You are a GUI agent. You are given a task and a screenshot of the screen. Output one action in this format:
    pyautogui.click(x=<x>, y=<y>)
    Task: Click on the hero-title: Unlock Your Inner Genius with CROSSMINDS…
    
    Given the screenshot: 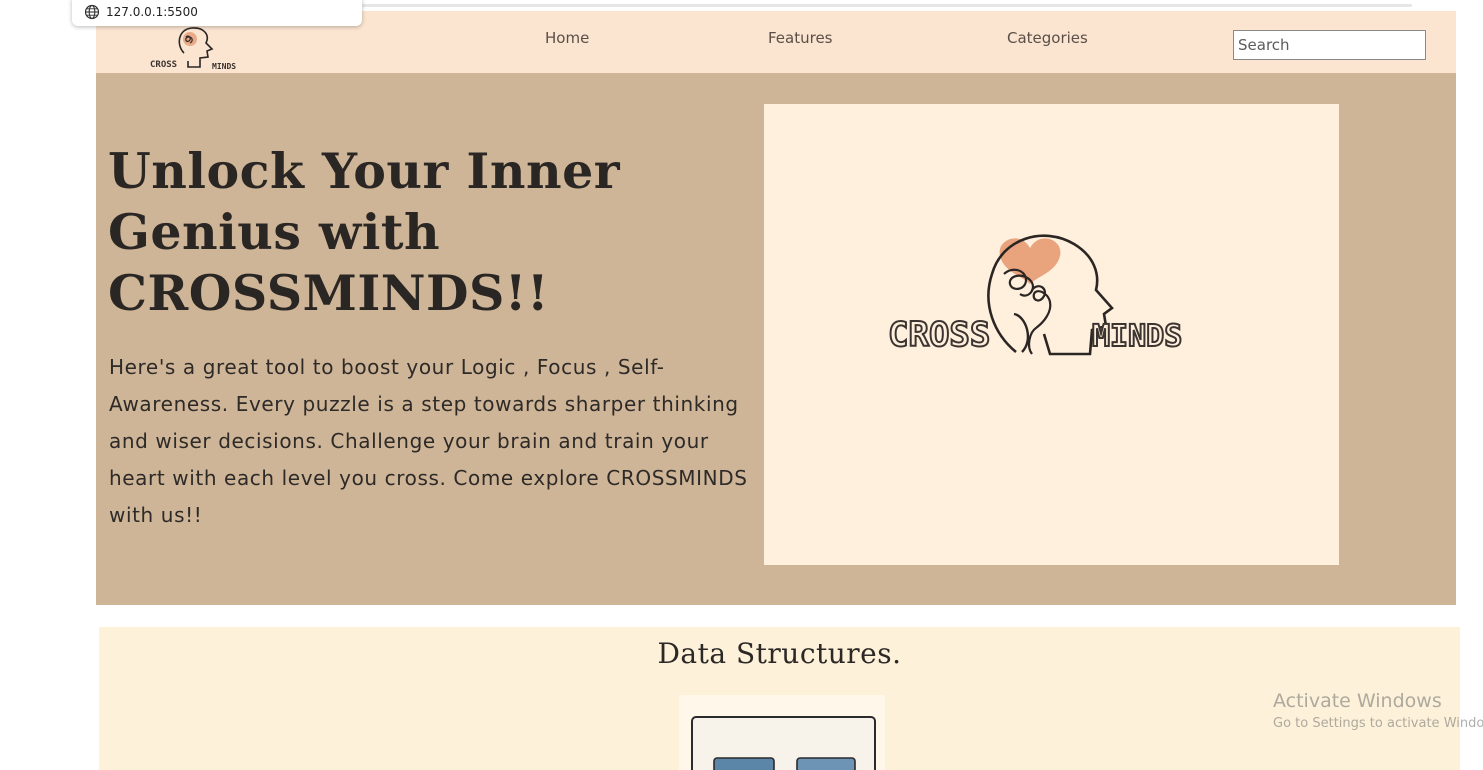 What is the action you would take?
    pyautogui.click(x=364, y=232)
    